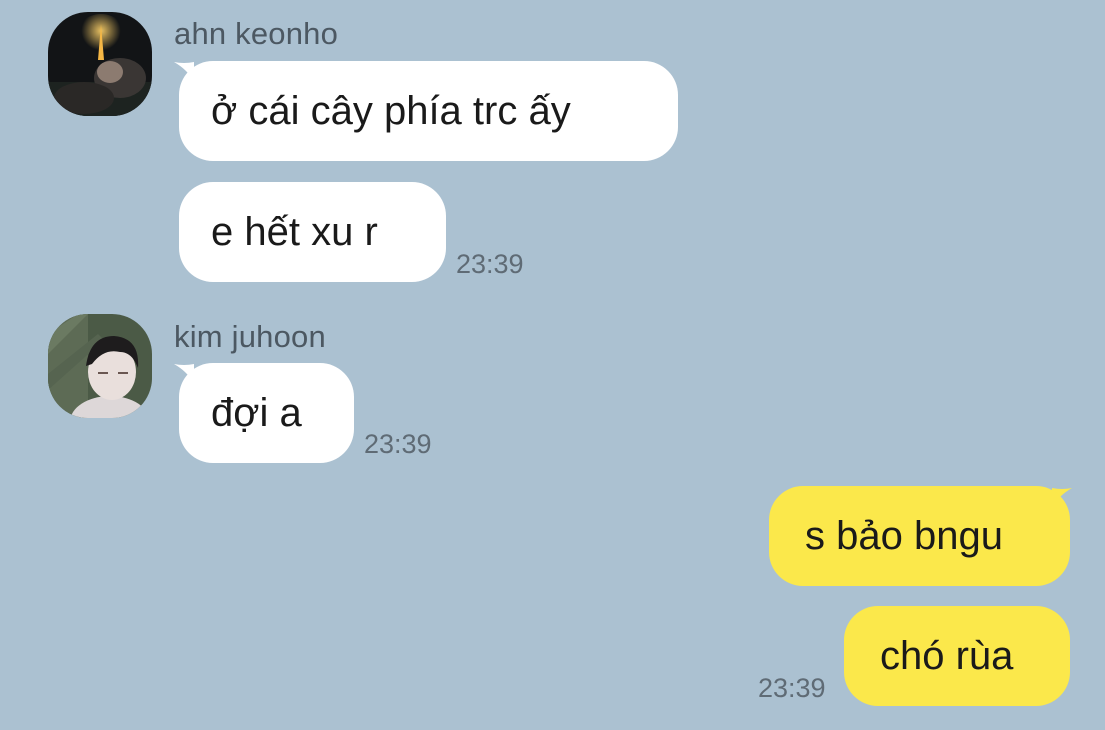  I want to click on message-bubble-outgoing: chó rùa, so click(957, 656).